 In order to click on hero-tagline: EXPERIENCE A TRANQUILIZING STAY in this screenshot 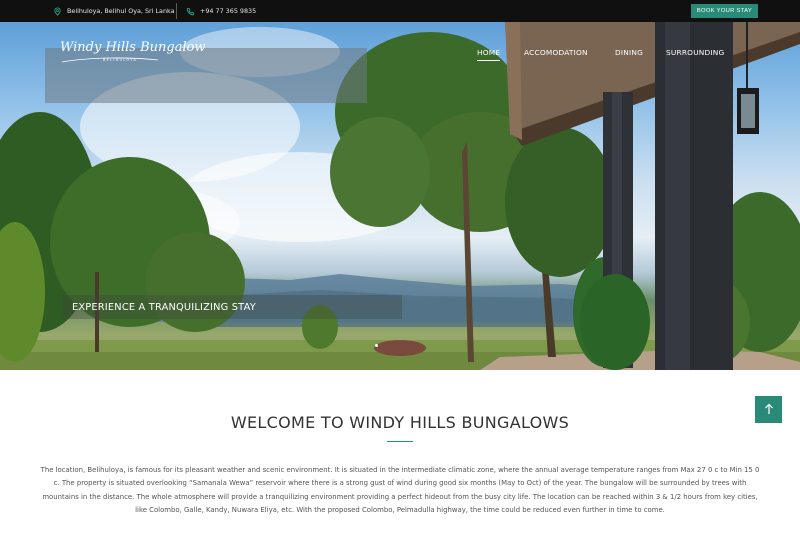, I will do `click(164, 307)`.